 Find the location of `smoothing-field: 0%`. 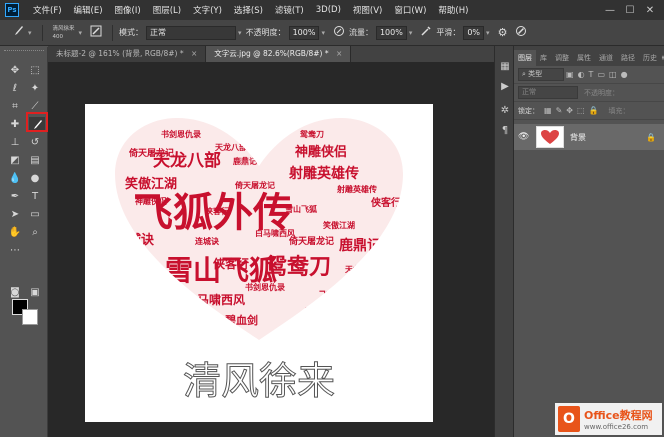

smoothing-field: 0% is located at coordinates (474, 32).